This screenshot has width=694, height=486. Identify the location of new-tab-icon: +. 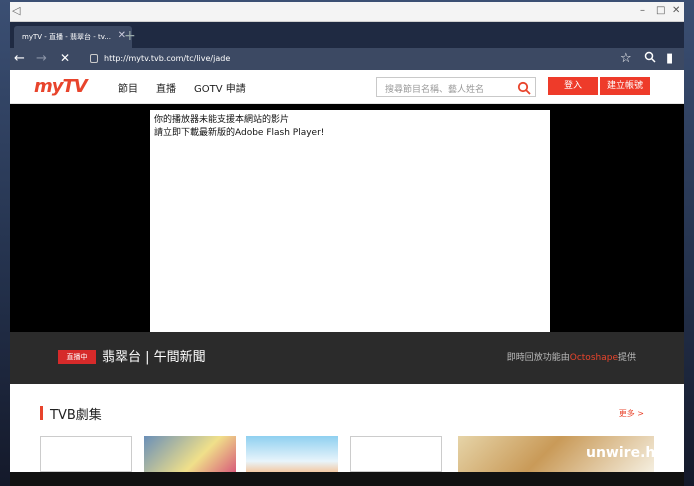
(134, 37).